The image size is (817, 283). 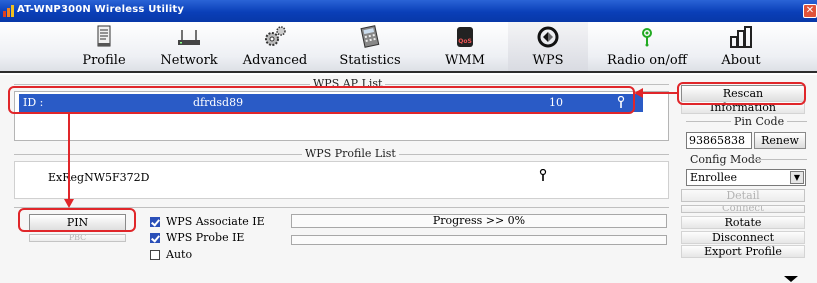 I want to click on renew-button: Renew, so click(x=780, y=140).